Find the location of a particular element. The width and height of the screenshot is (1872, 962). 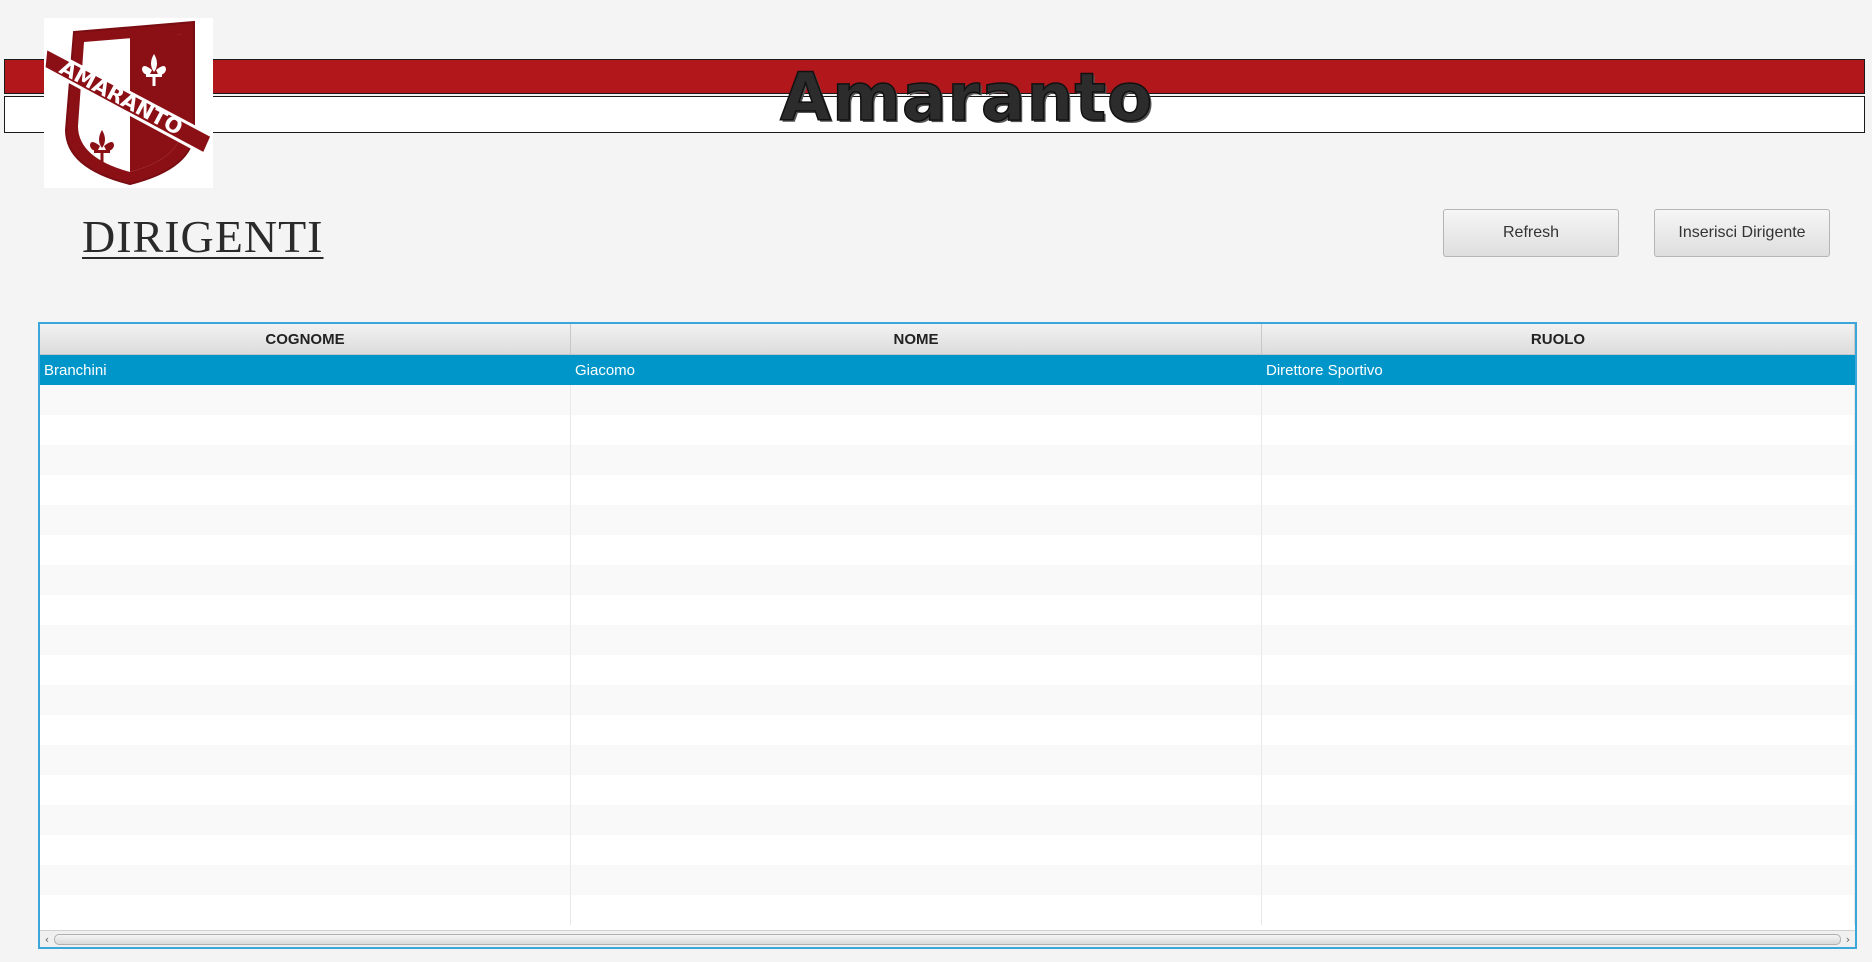

cell-nome: Giacomo is located at coordinates (916, 370).